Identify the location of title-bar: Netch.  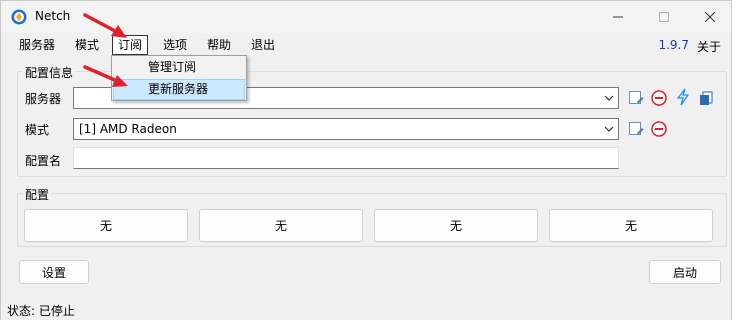
(366, 17).